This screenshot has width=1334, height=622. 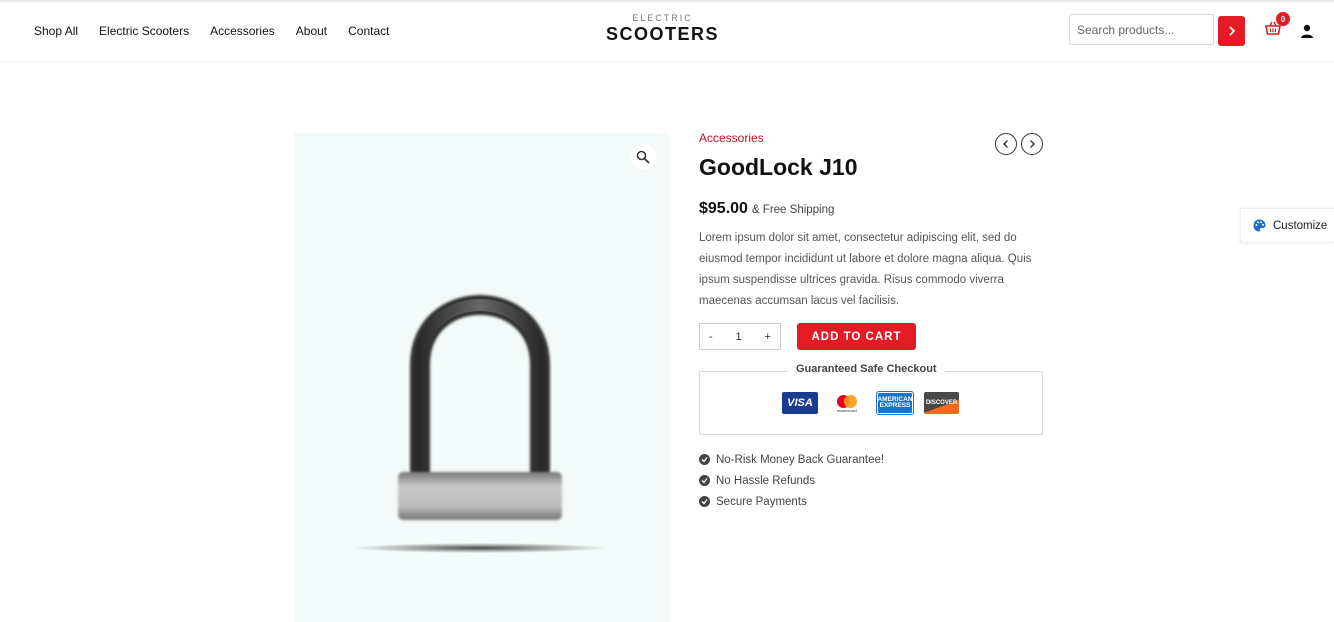 I want to click on add-to-cart-button: ADD TO CART, so click(x=856, y=336).